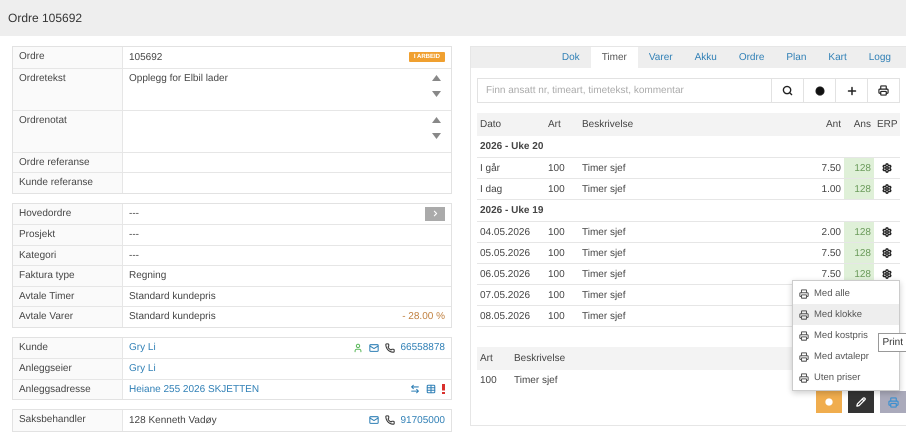 The image size is (906, 435). What do you see at coordinates (68, 389) in the screenshot?
I see `field-label: Anleggsadresse` at bounding box center [68, 389].